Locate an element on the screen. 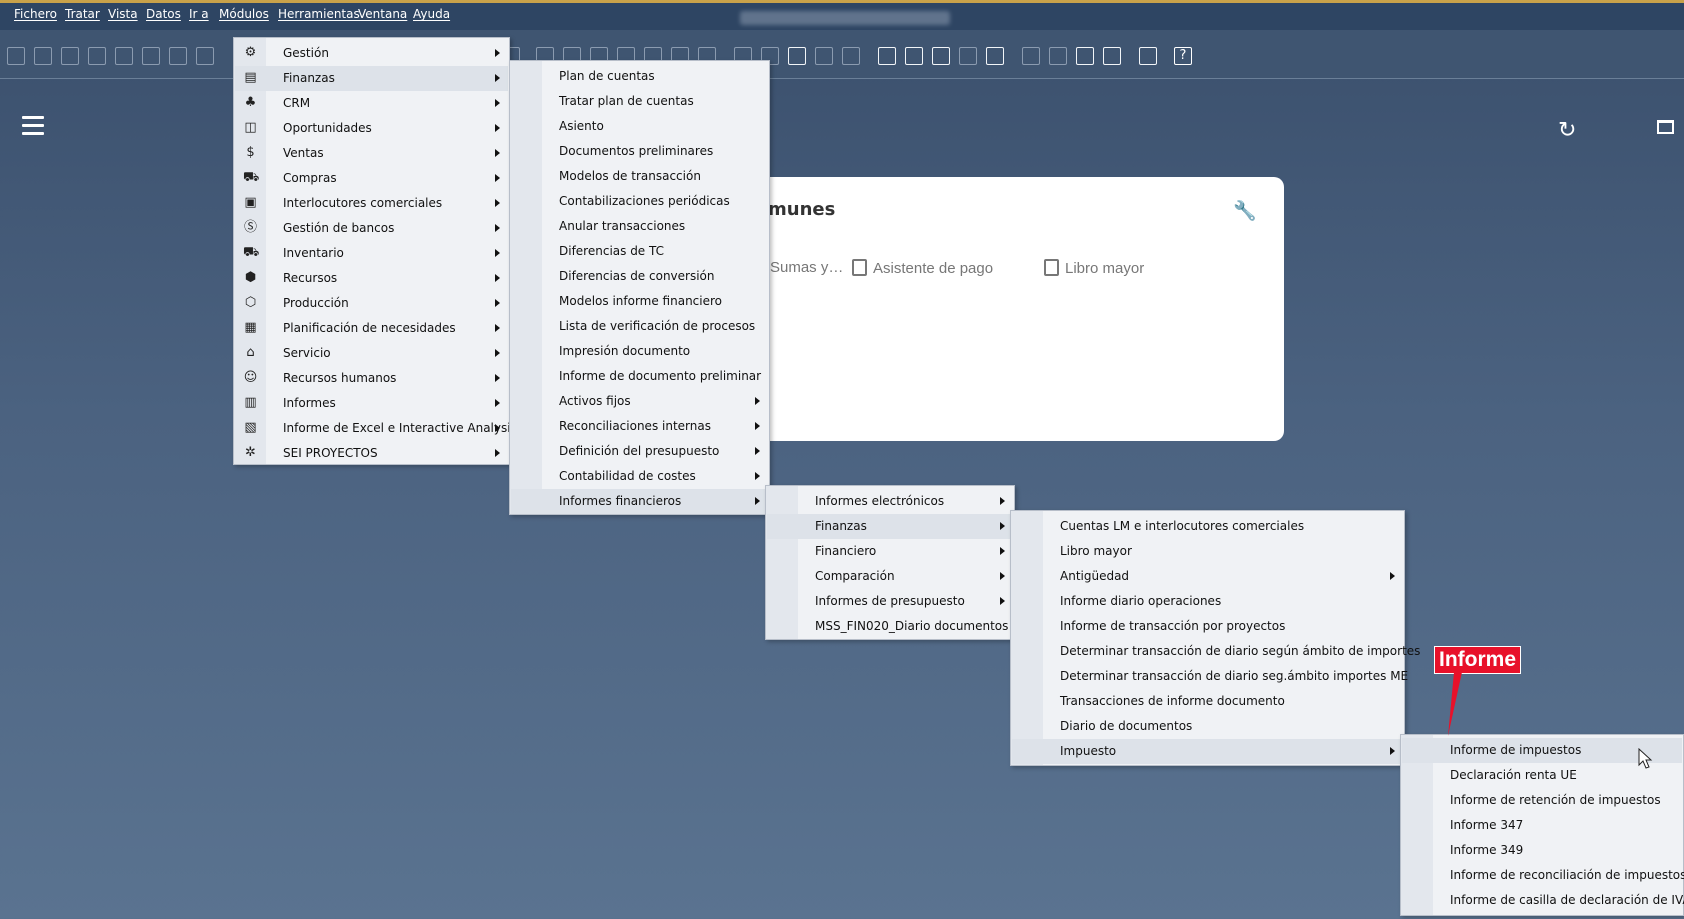  menu-item: ⛟ Compras is located at coordinates (371, 178).